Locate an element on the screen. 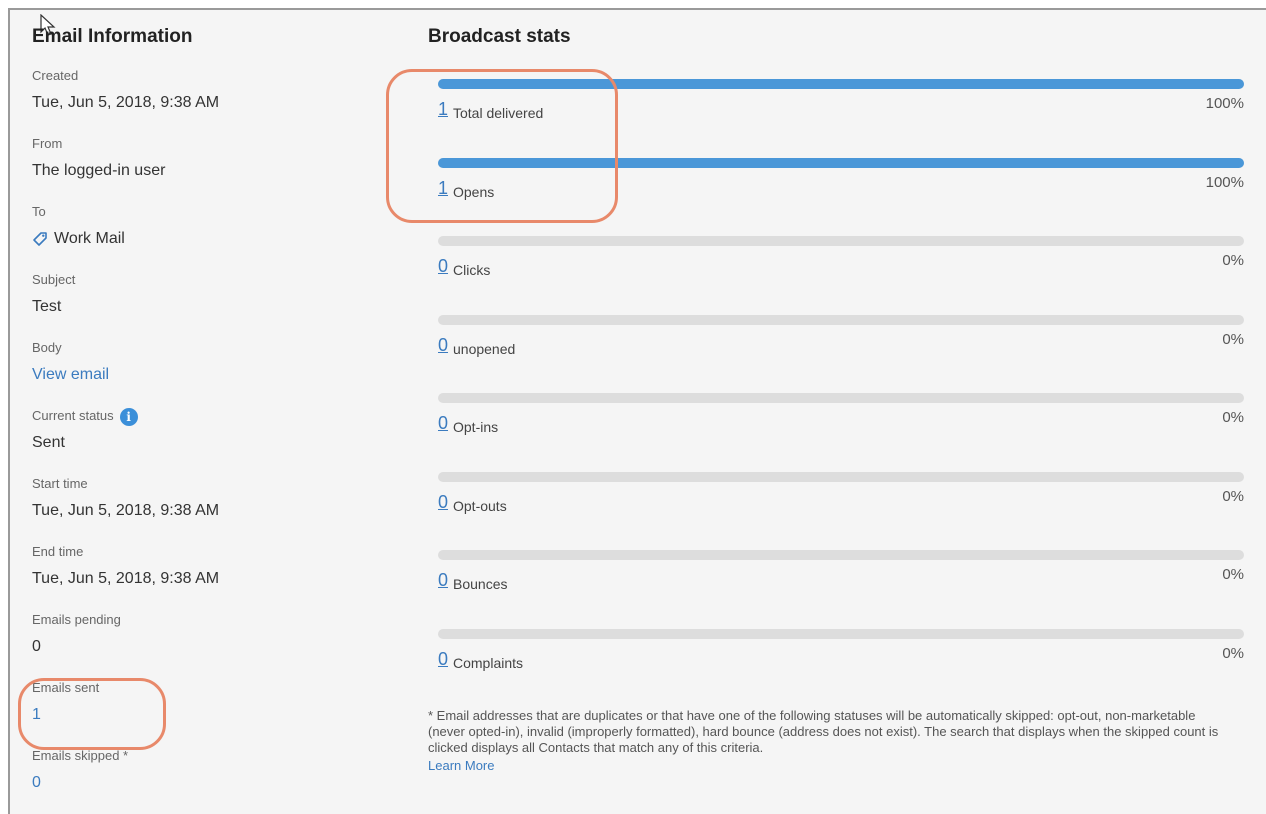  body-label: Body is located at coordinates (47, 347).